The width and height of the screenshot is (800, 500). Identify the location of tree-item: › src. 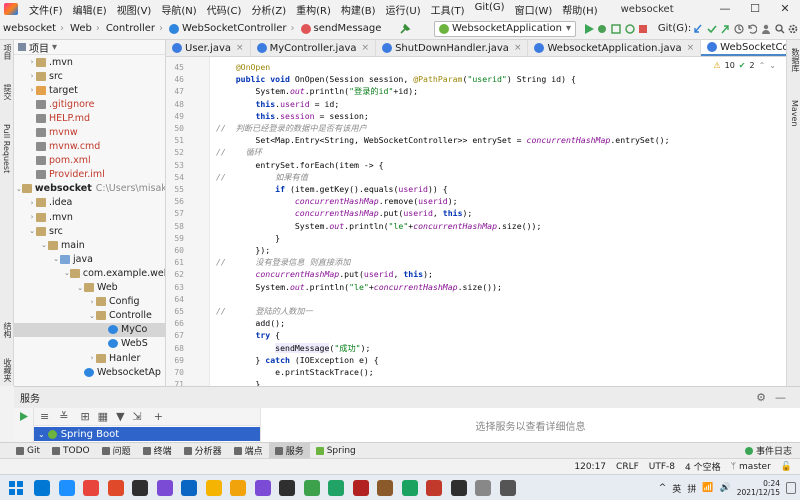
(89, 76).